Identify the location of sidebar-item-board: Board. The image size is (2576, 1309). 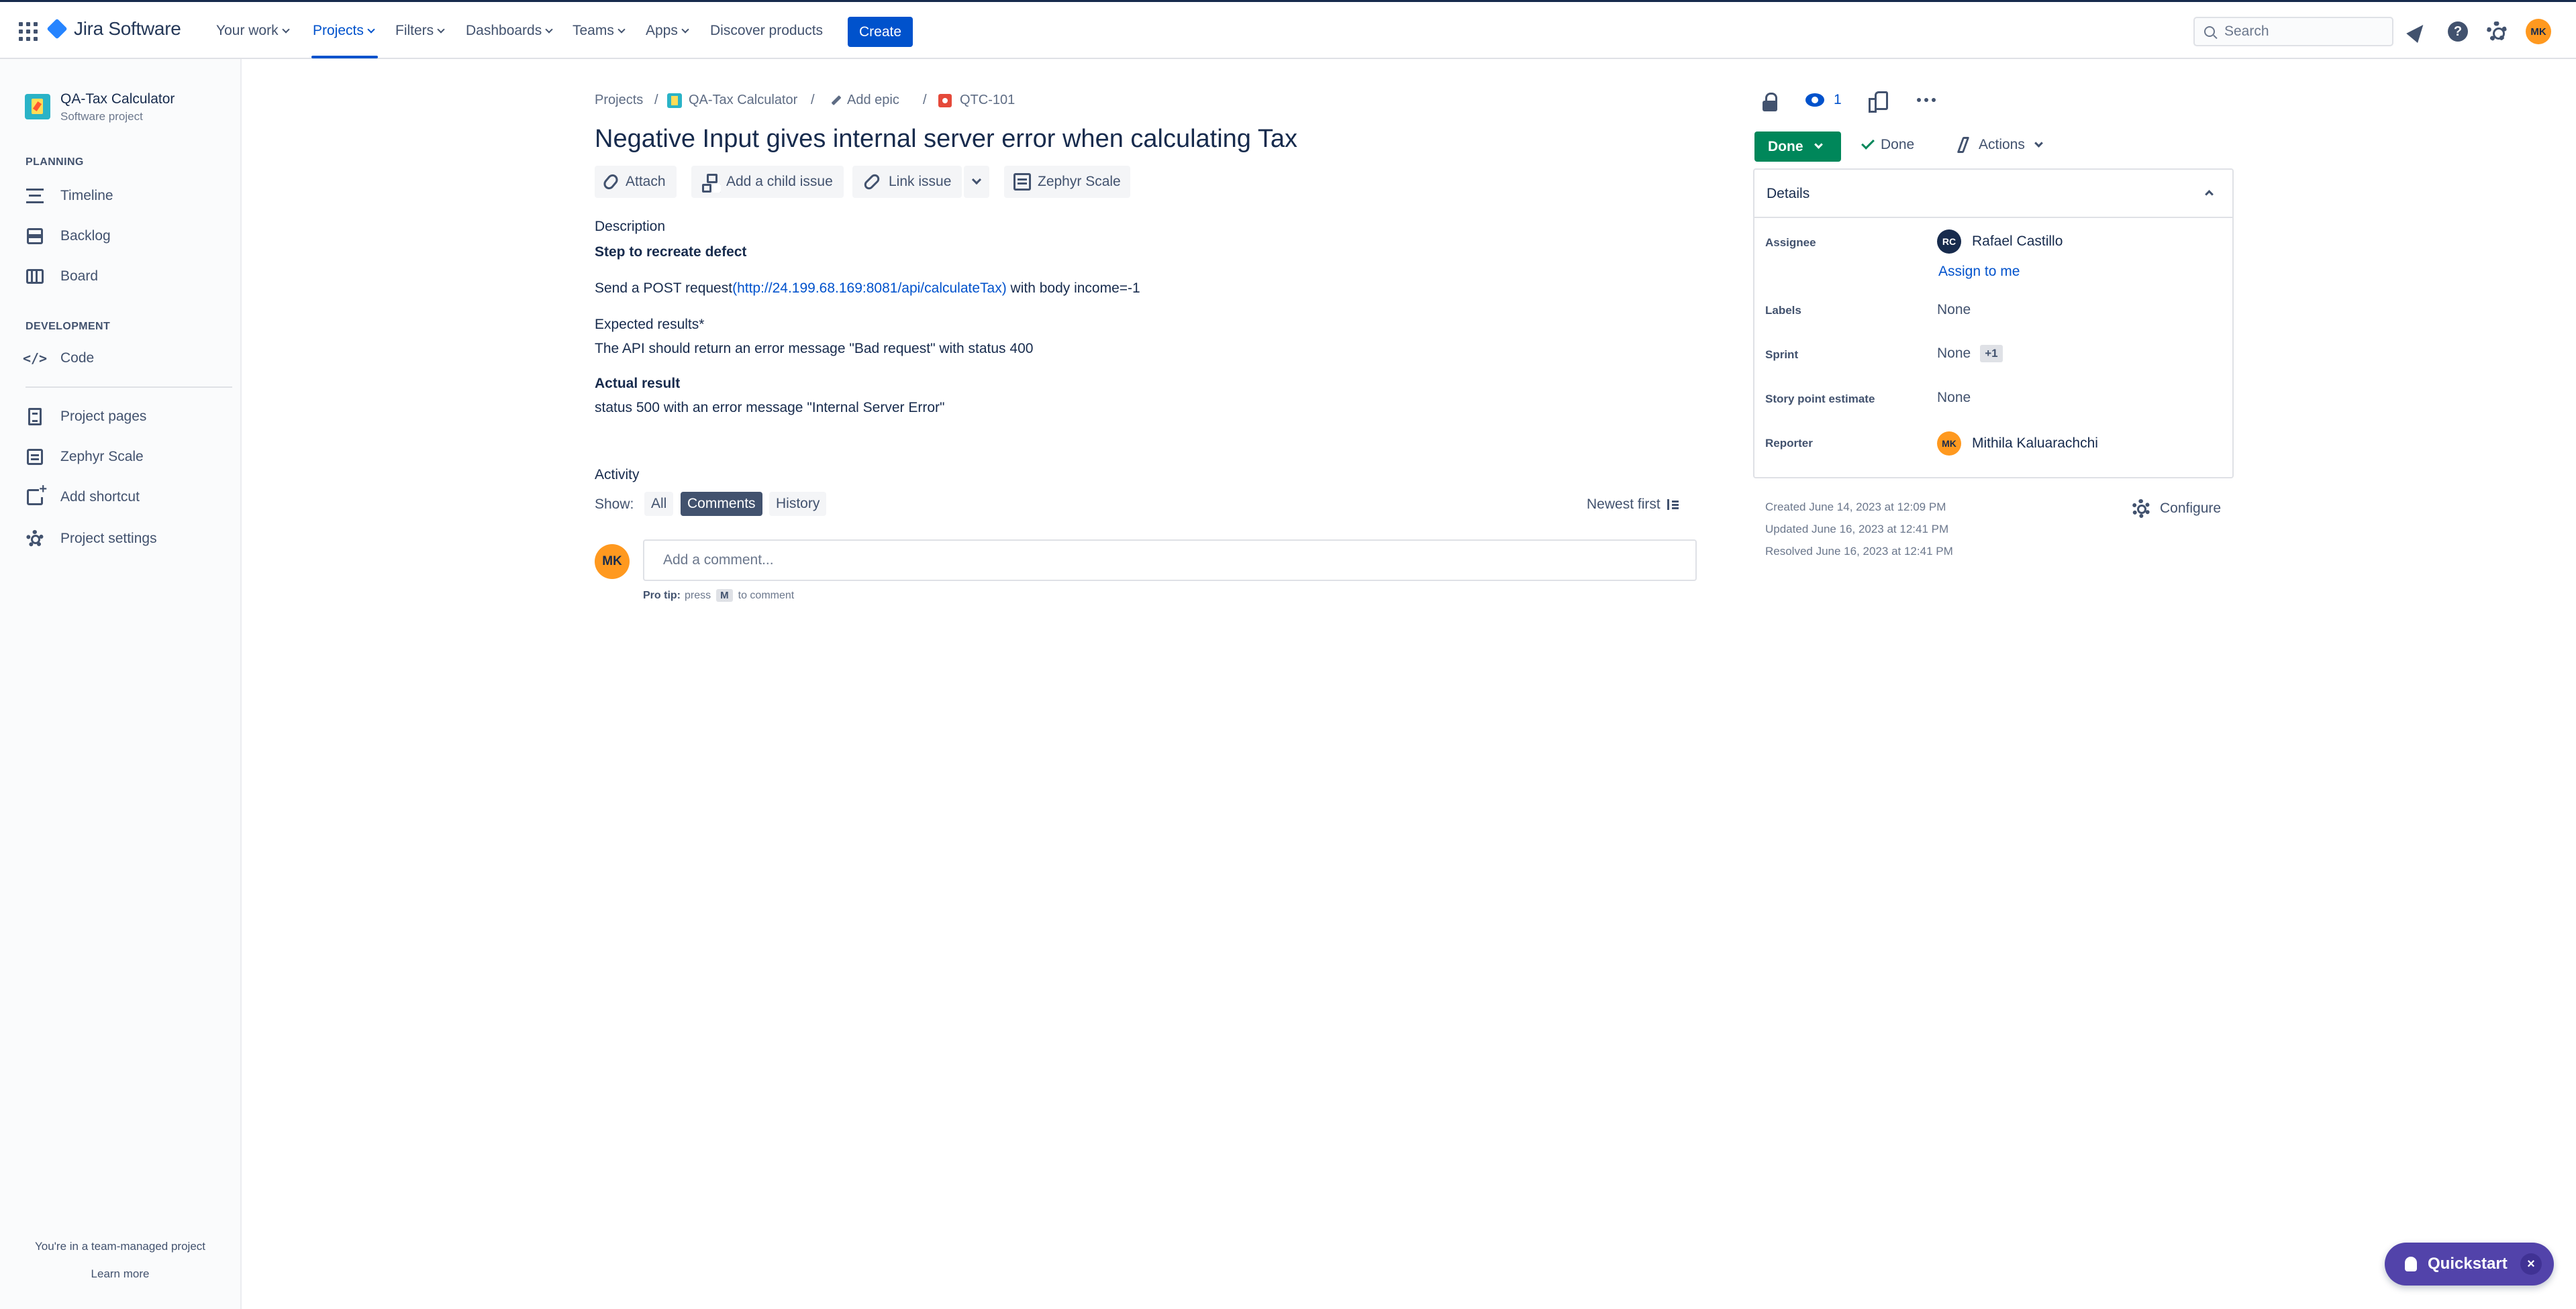
(62, 276).